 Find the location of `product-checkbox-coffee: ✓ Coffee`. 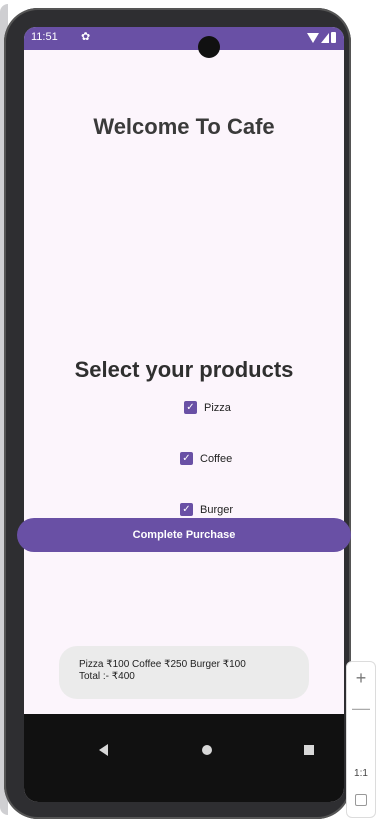

product-checkbox-coffee: ✓ Coffee is located at coordinates (206, 458).